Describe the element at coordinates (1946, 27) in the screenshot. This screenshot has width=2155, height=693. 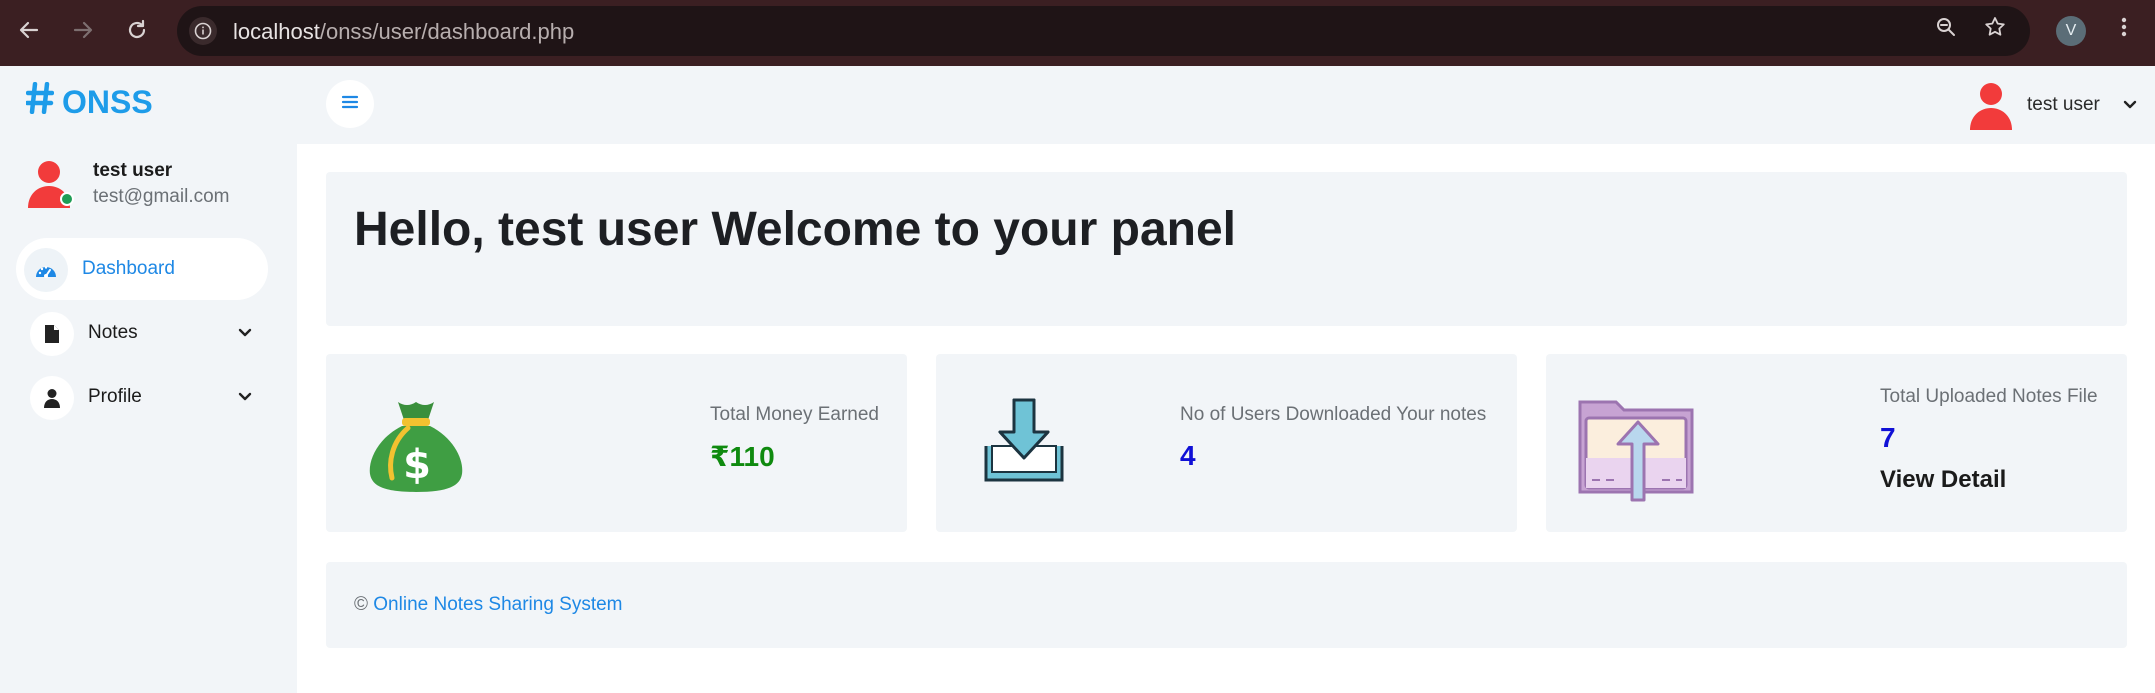
I see `zoom-icon` at that location.